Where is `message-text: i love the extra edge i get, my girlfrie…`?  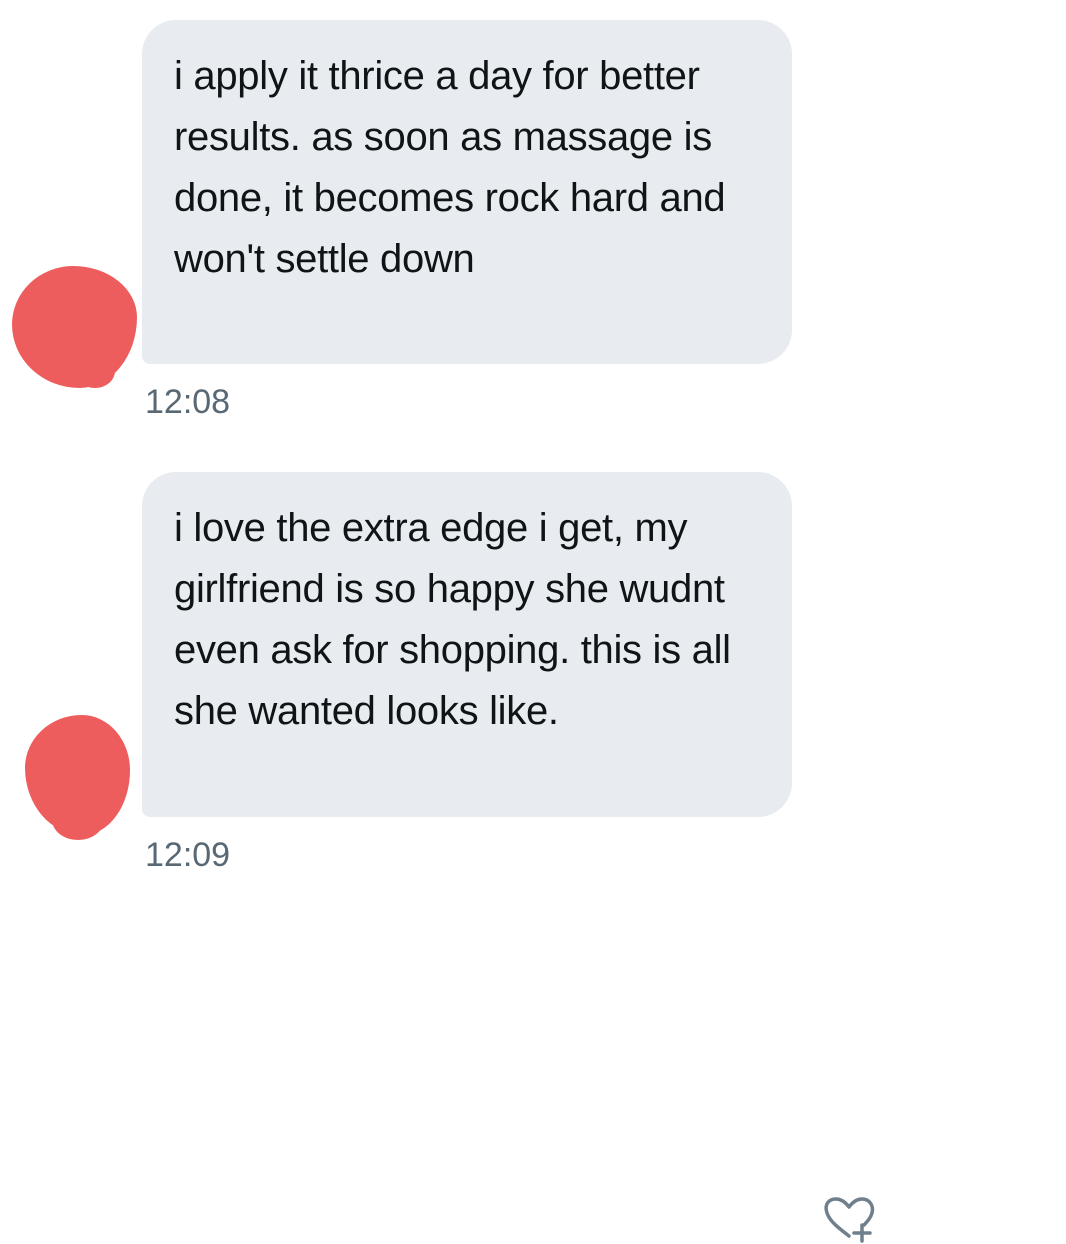
message-text: i love the extra edge i get, my girlfrie… is located at coordinates (452, 619).